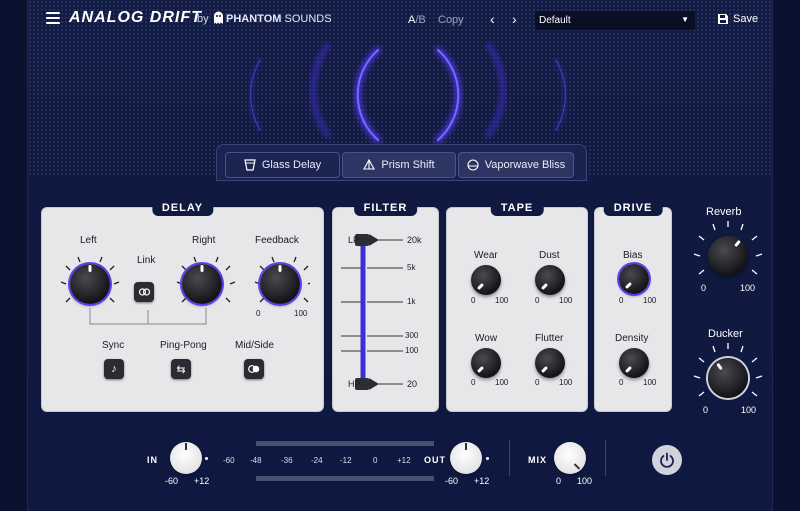 The width and height of the screenshot is (800, 511). Describe the element at coordinates (183, 345) in the screenshot. I see `ping-pong-label: Ping-Pong` at that location.